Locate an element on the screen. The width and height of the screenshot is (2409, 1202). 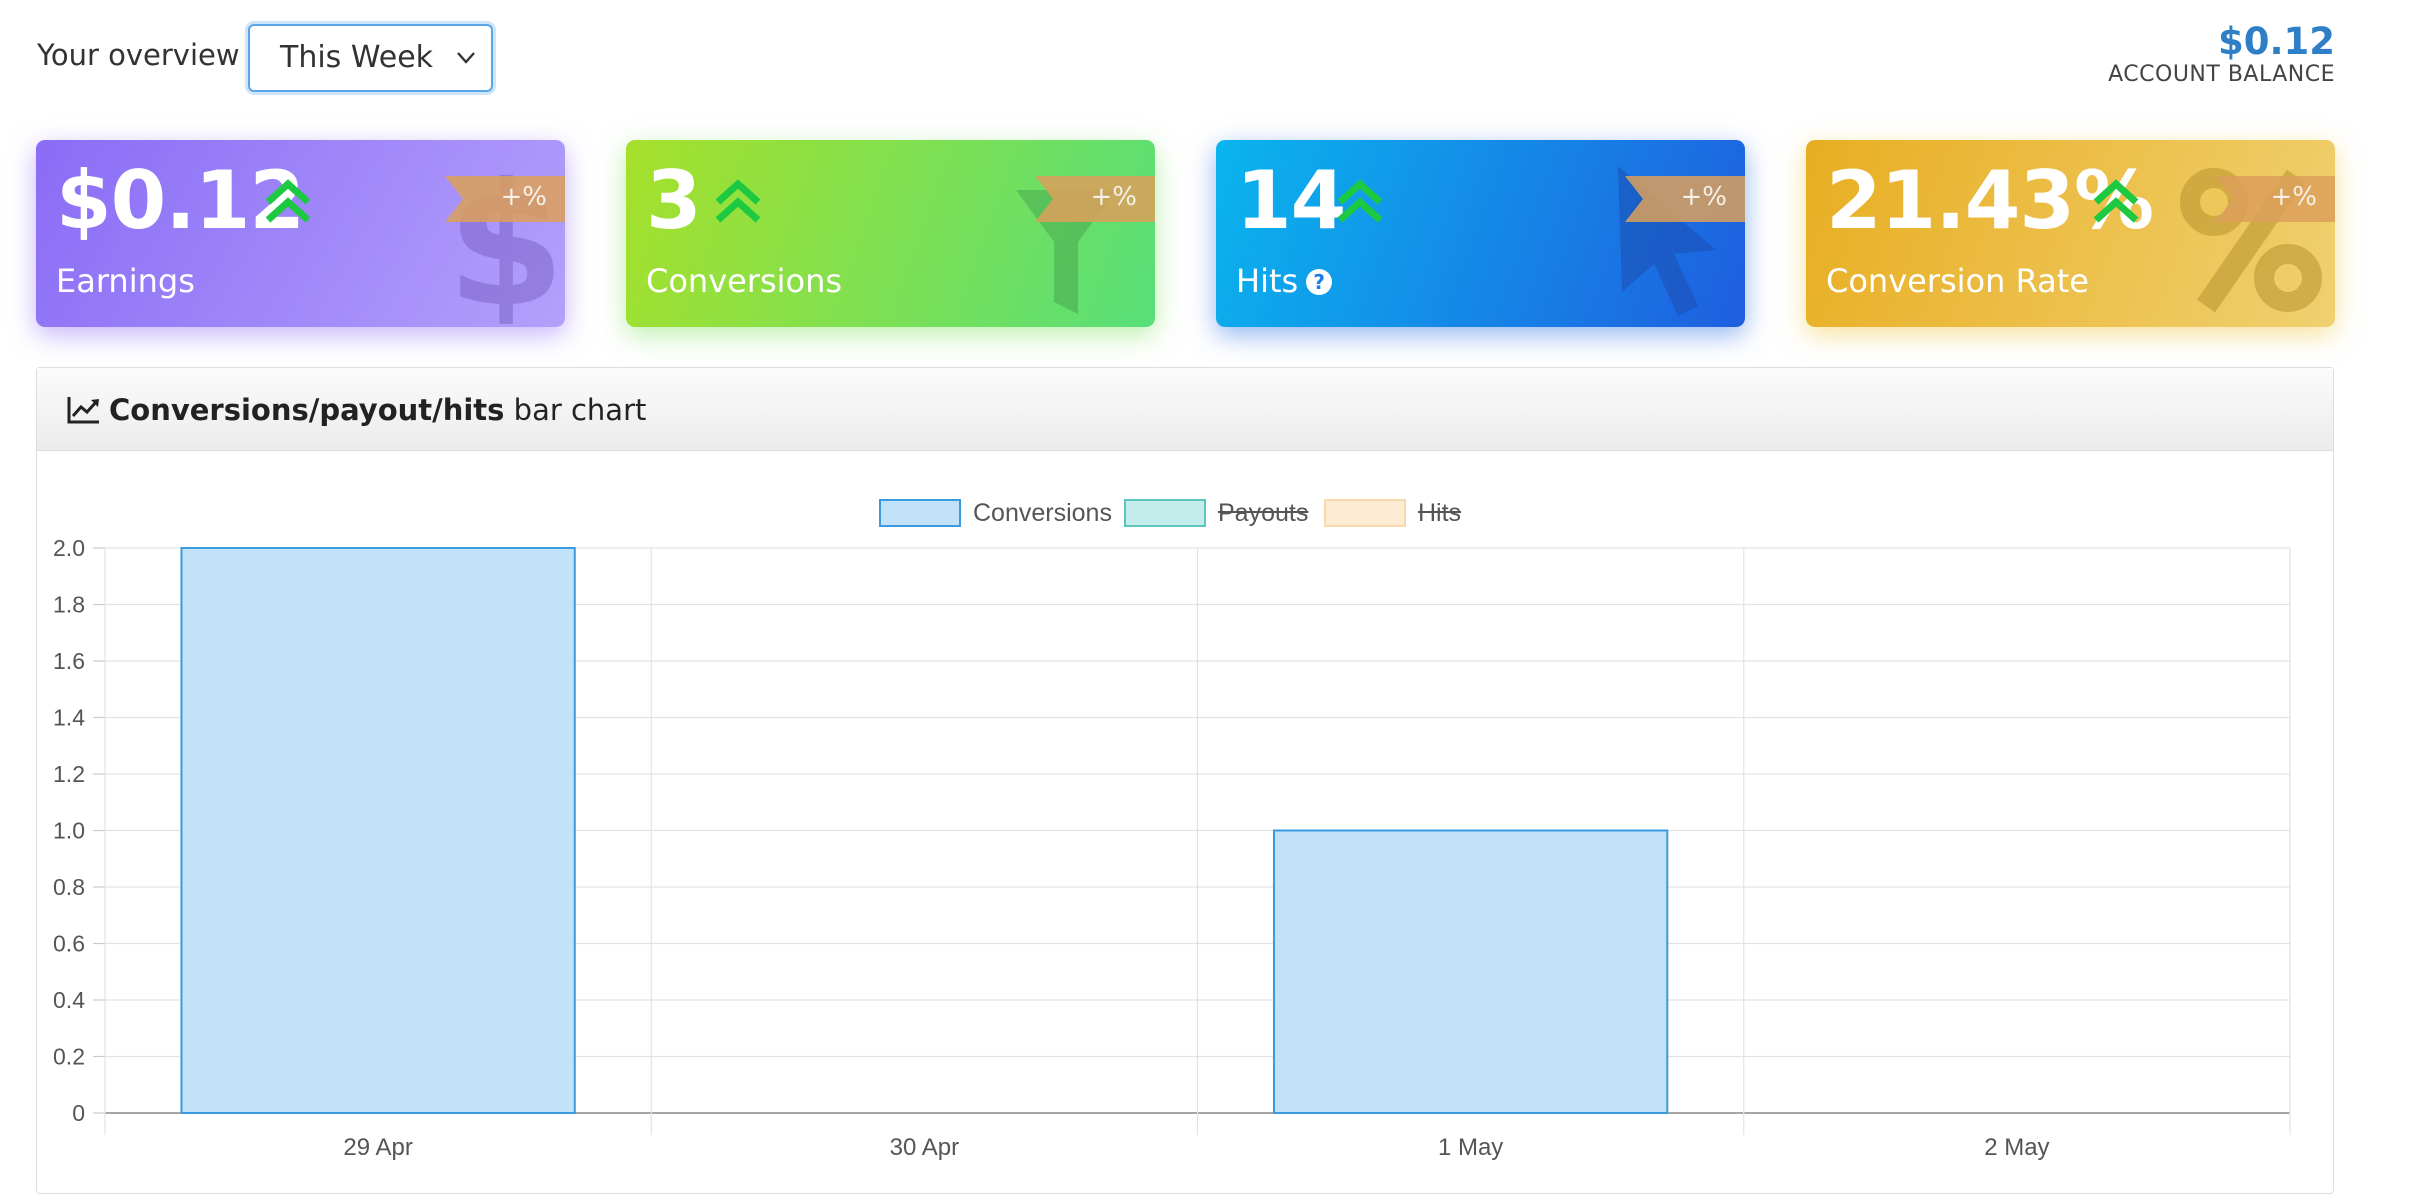
y-tick-label: 0 is located at coordinates (78, 1113).